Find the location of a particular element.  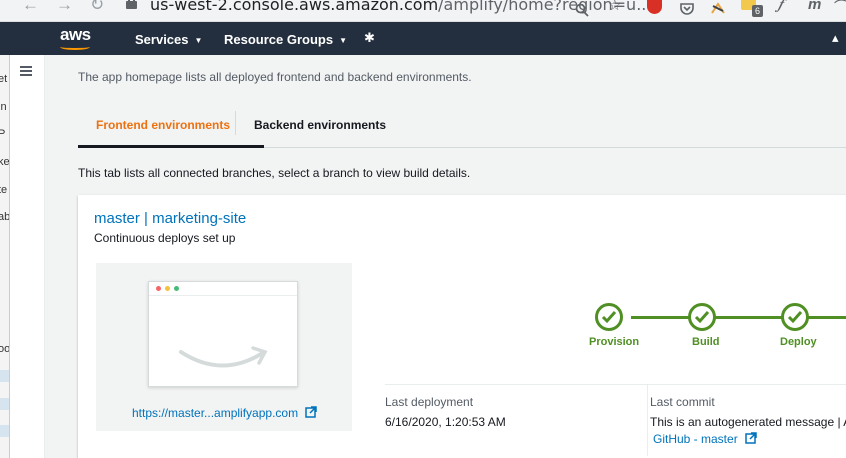

search-icon is located at coordinates (582, 10).